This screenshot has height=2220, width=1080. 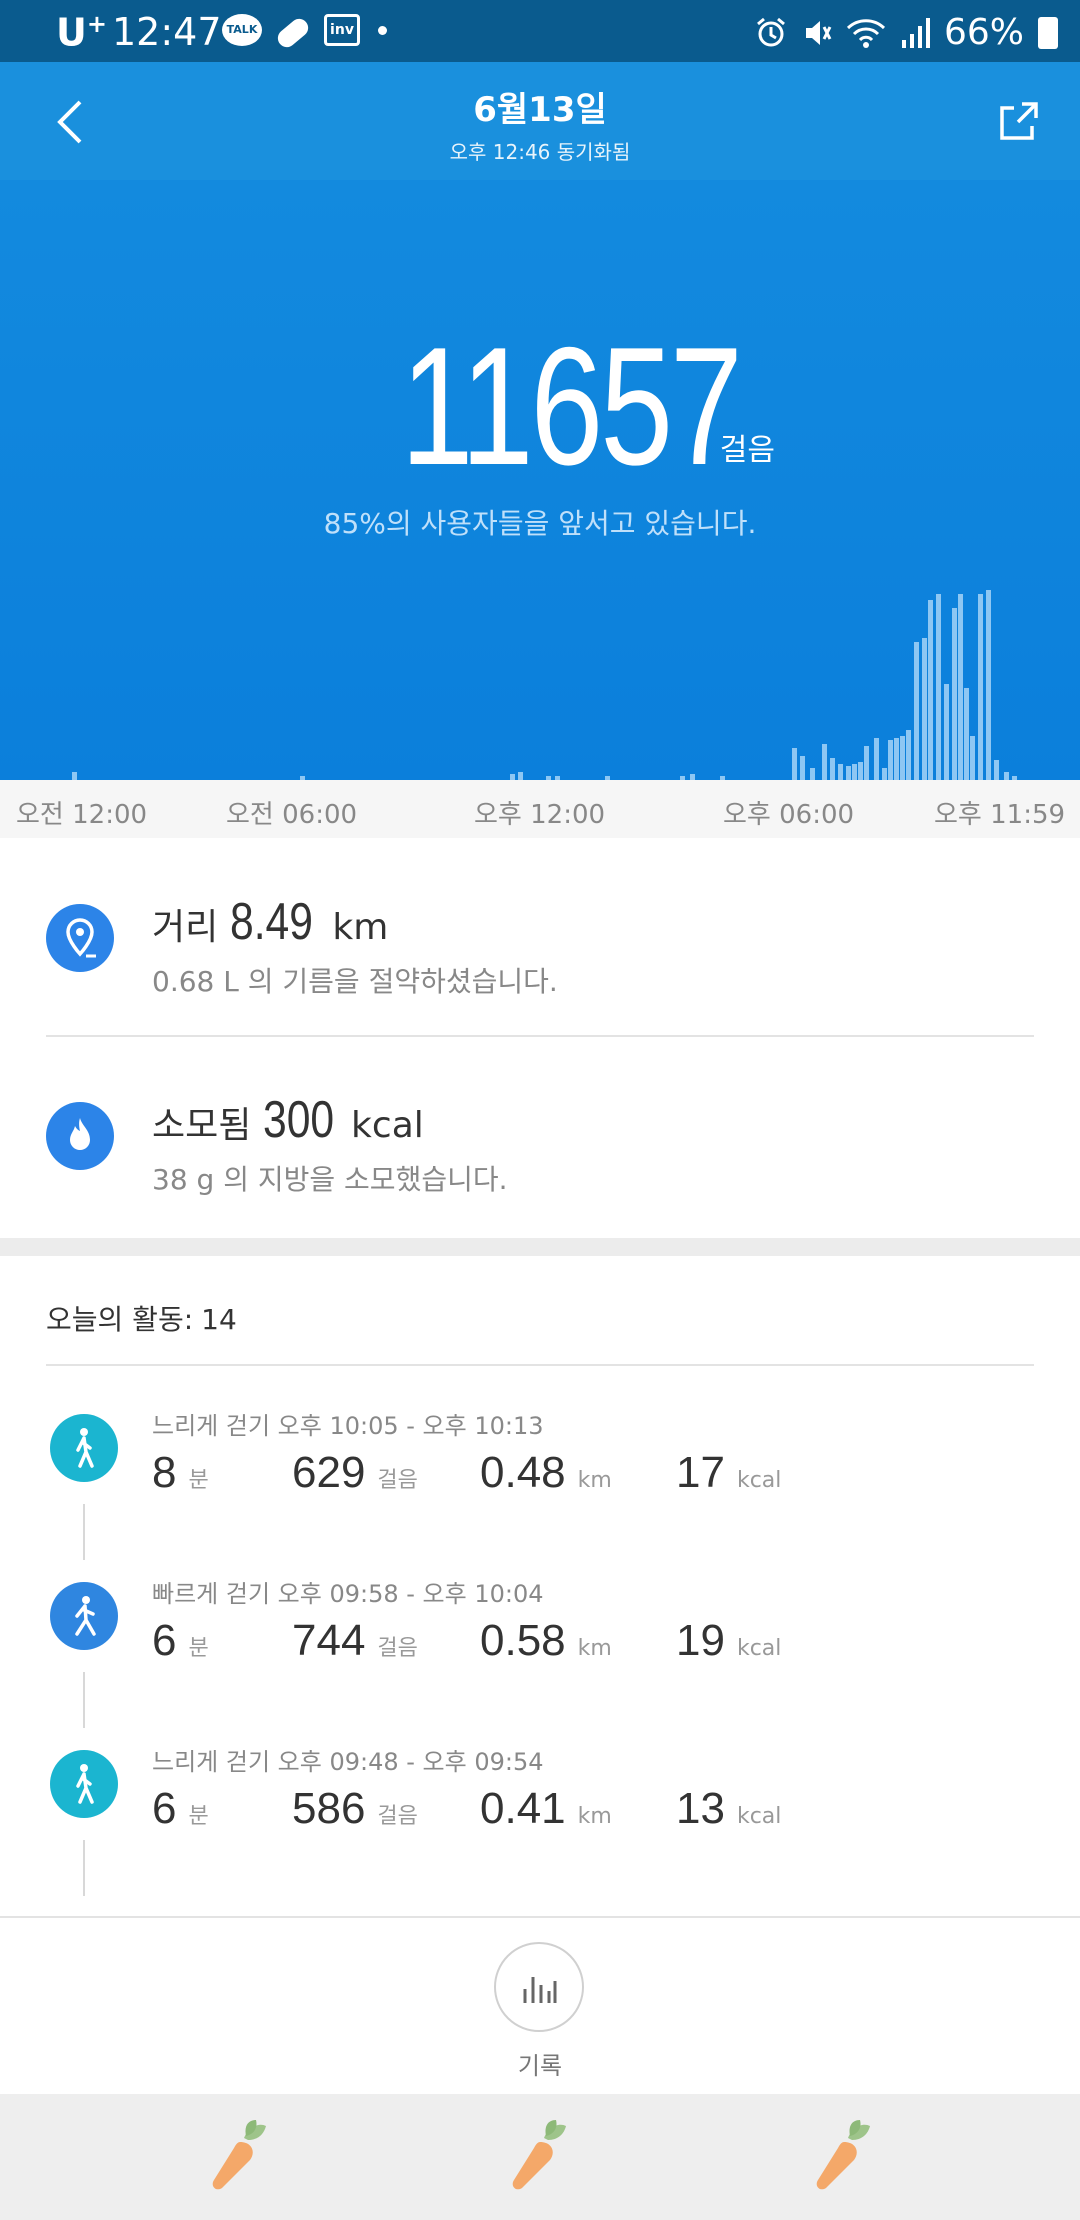 What do you see at coordinates (571, 406) in the screenshot?
I see `step-count: 11657` at bounding box center [571, 406].